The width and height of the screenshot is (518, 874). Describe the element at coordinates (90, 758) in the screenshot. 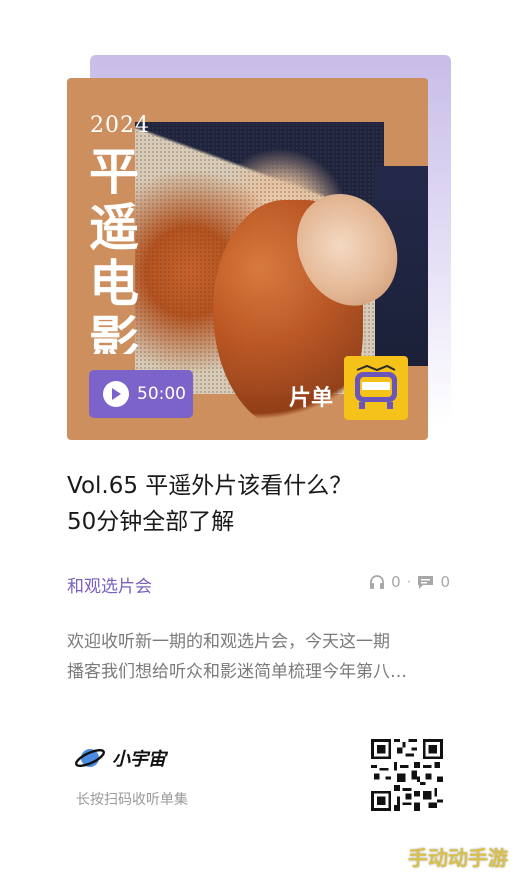

I see `planet-icon` at that location.